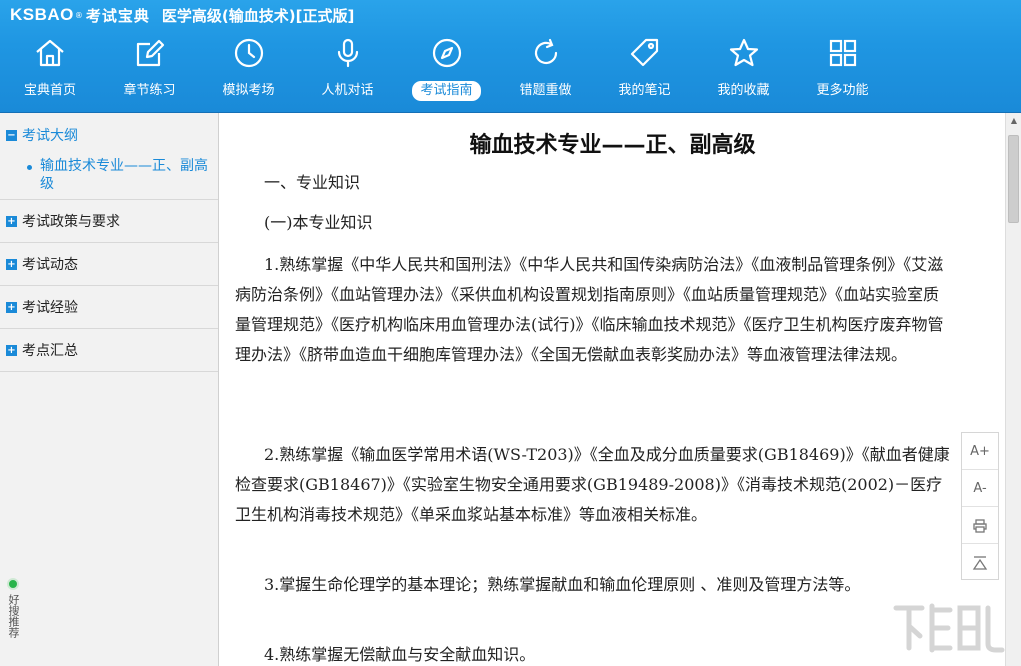  I want to click on sidebar-section-syllabus-header: − 考试大纲, so click(112, 135).